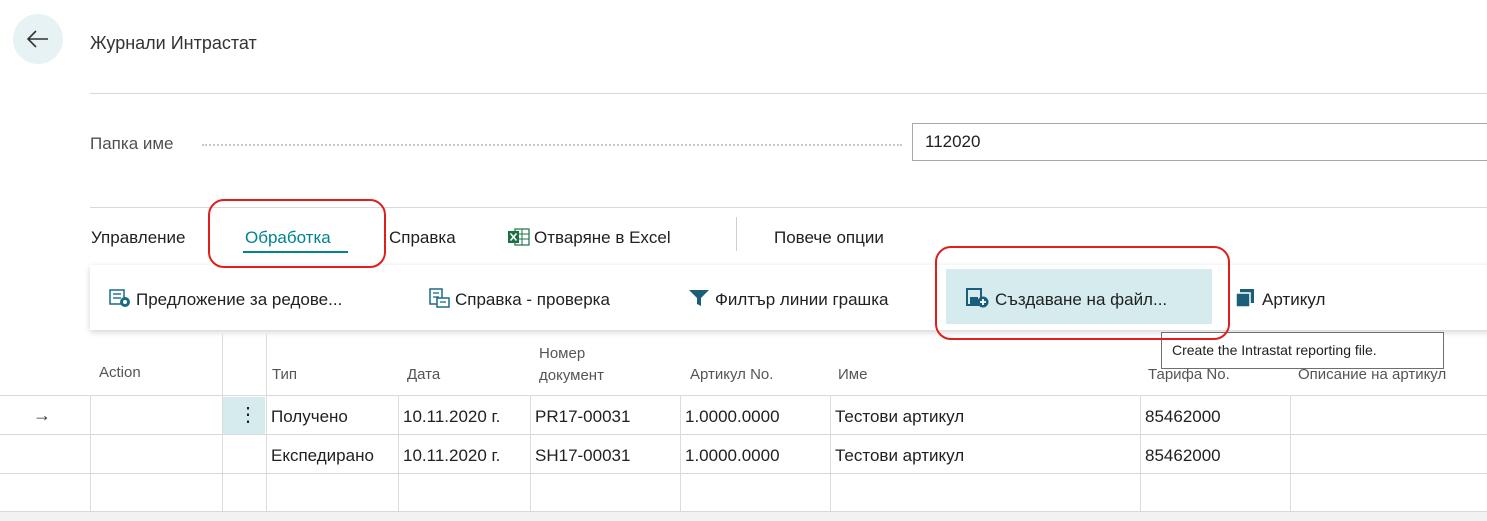 This screenshot has height=521, width=1487. Describe the element at coordinates (297, 233) in the screenshot. I see `annotation-highlight-processing` at that location.